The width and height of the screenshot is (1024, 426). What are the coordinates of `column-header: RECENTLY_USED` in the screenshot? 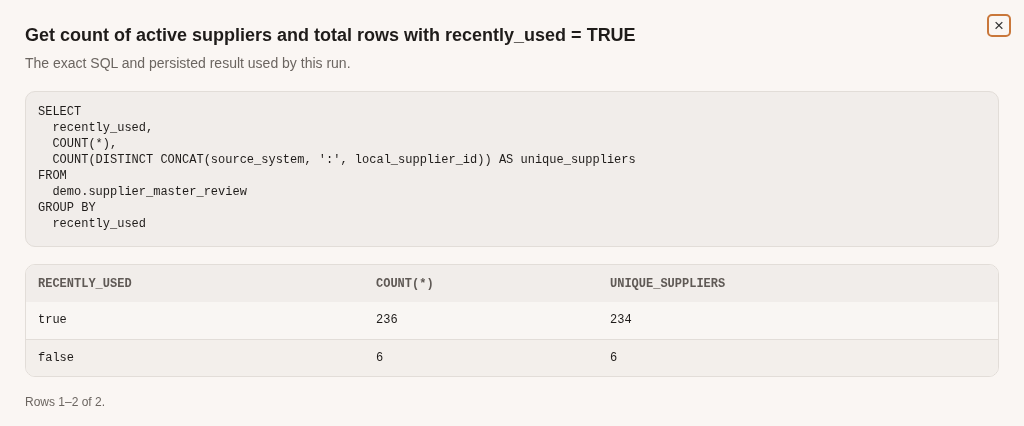 It's located at (195, 283).